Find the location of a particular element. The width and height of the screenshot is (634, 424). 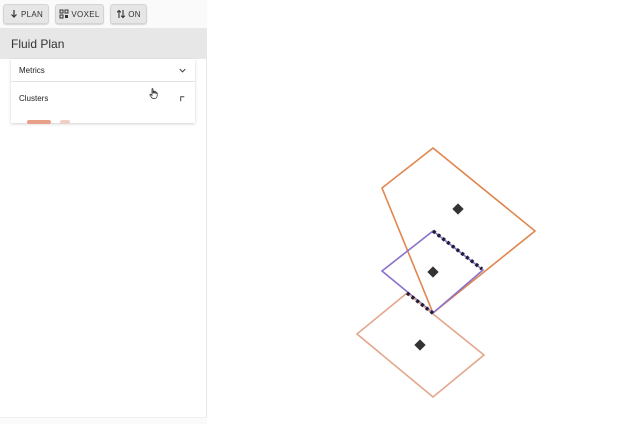

swap-vertical-icon is located at coordinates (121, 14).